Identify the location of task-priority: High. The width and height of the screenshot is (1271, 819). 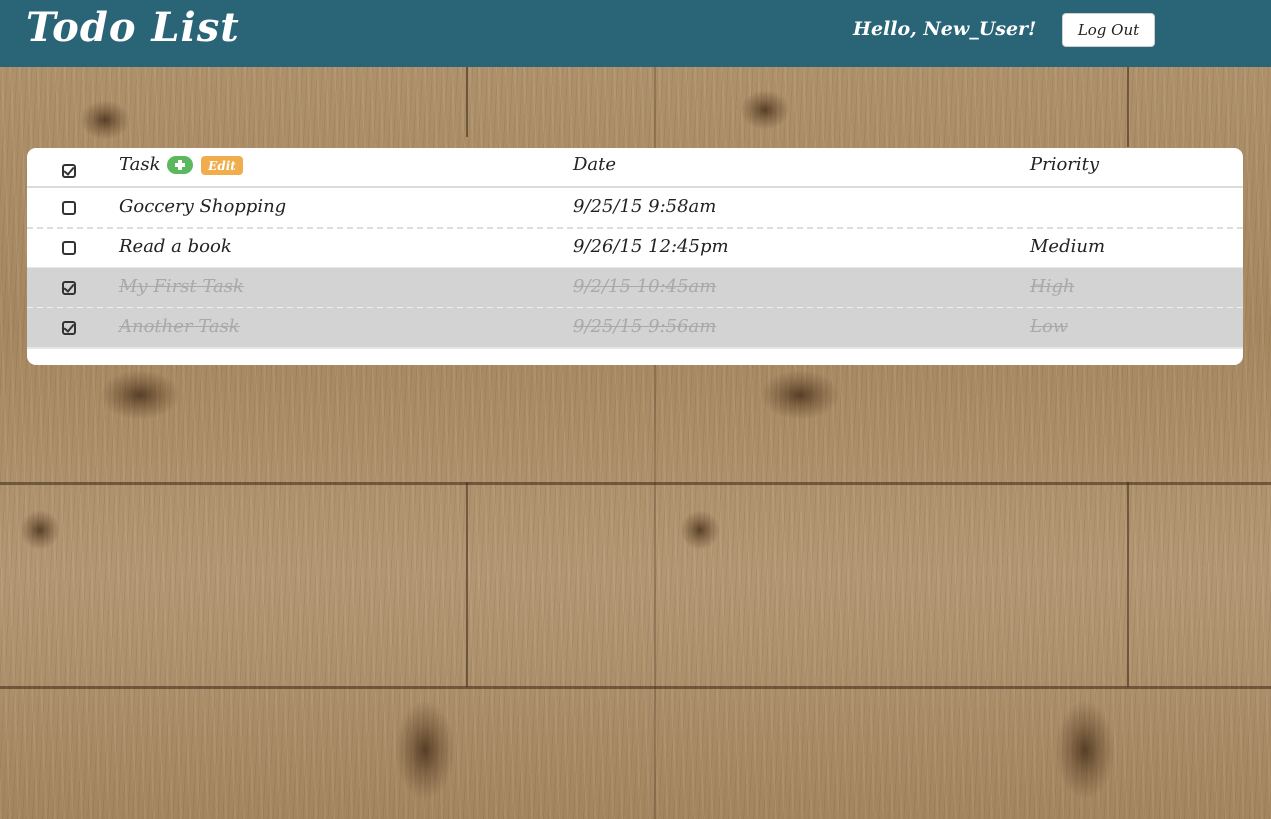
(1052, 286).